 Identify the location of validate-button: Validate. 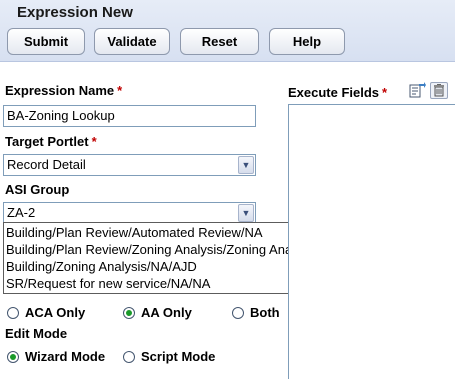
(132, 41).